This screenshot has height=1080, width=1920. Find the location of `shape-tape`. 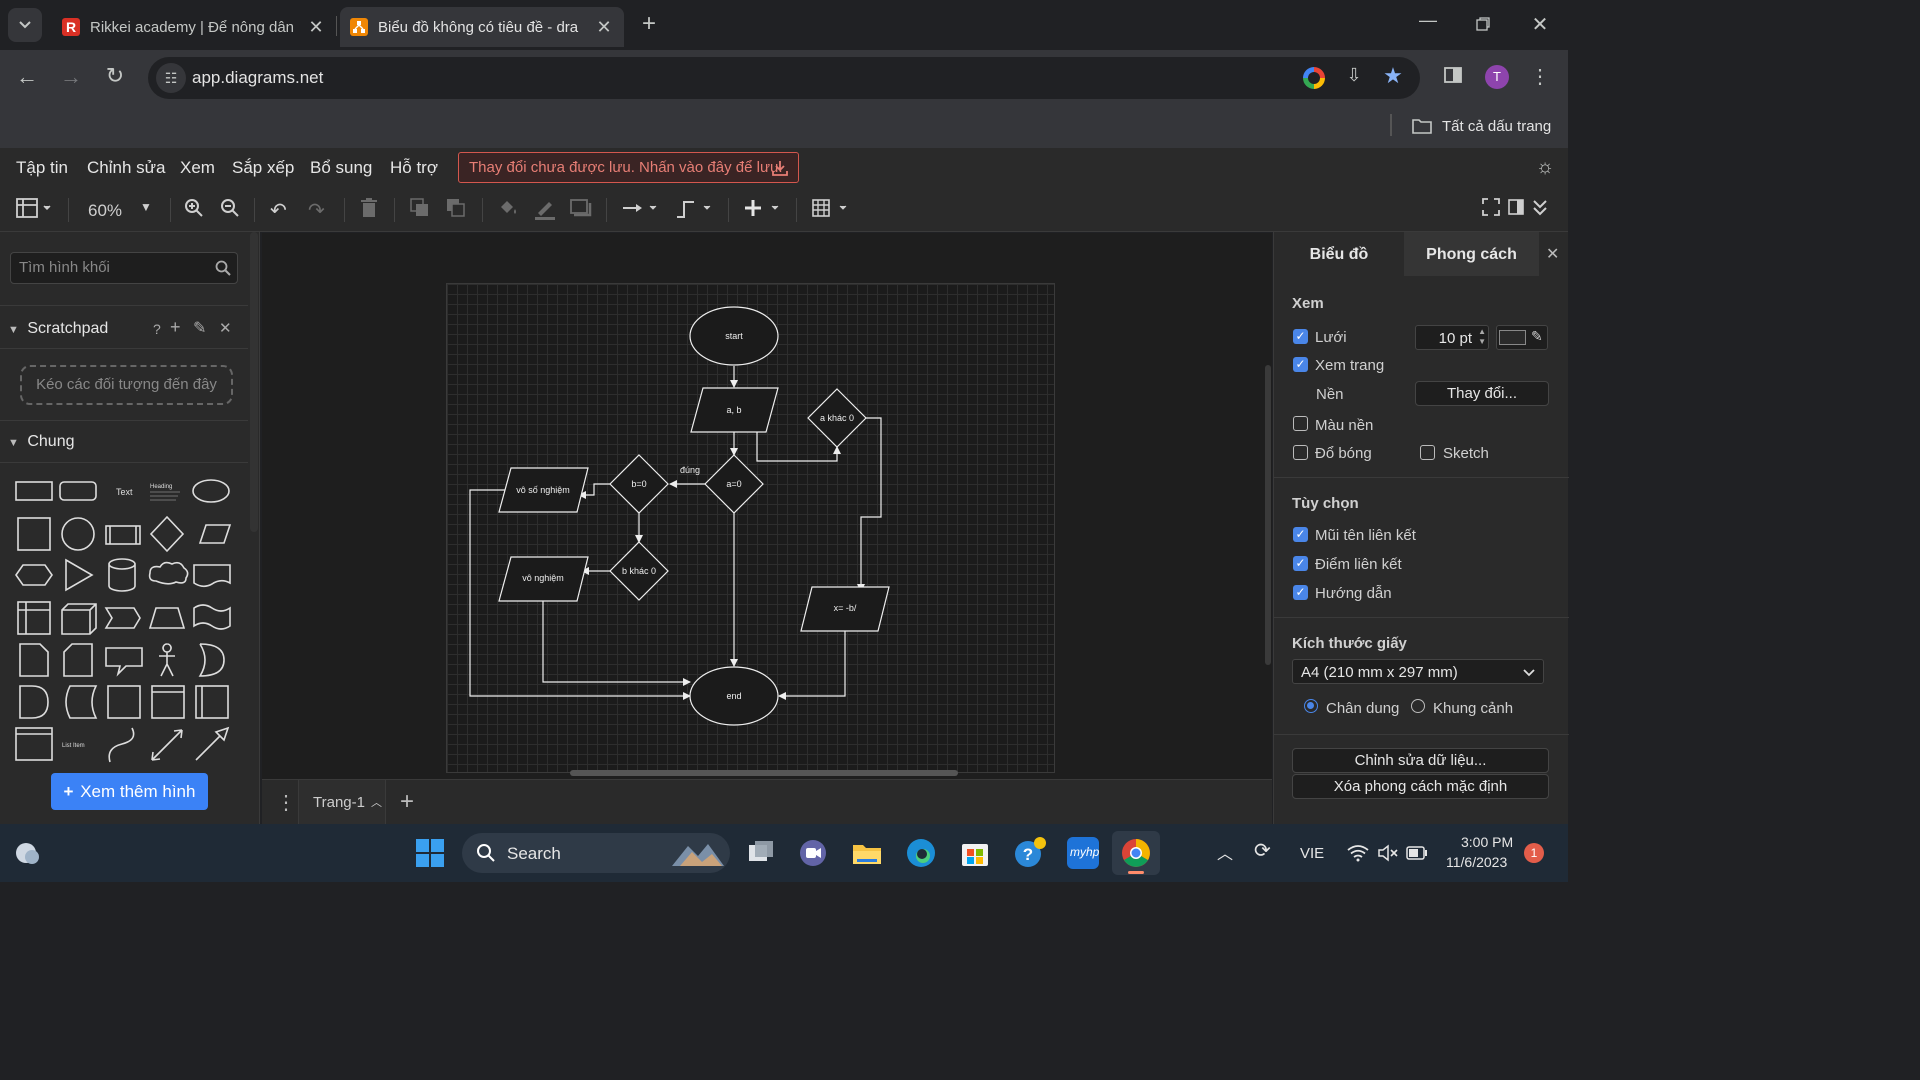

shape-tape is located at coordinates (212, 617).